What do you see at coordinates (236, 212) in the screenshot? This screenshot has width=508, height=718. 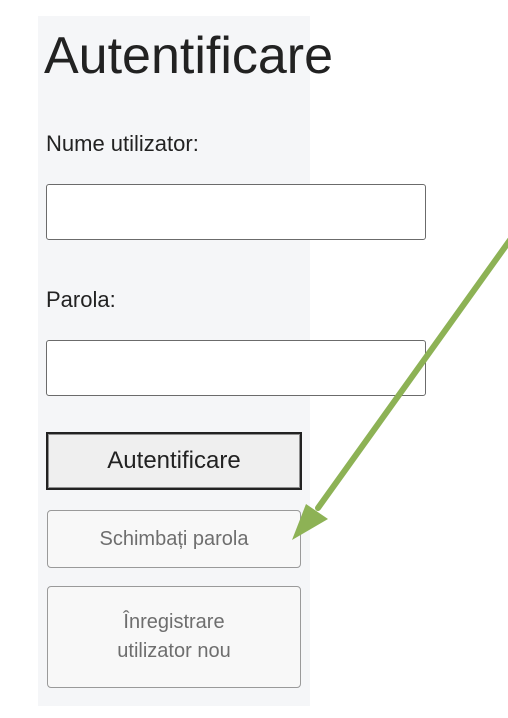 I see `username-input` at bounding box center [236, 212].